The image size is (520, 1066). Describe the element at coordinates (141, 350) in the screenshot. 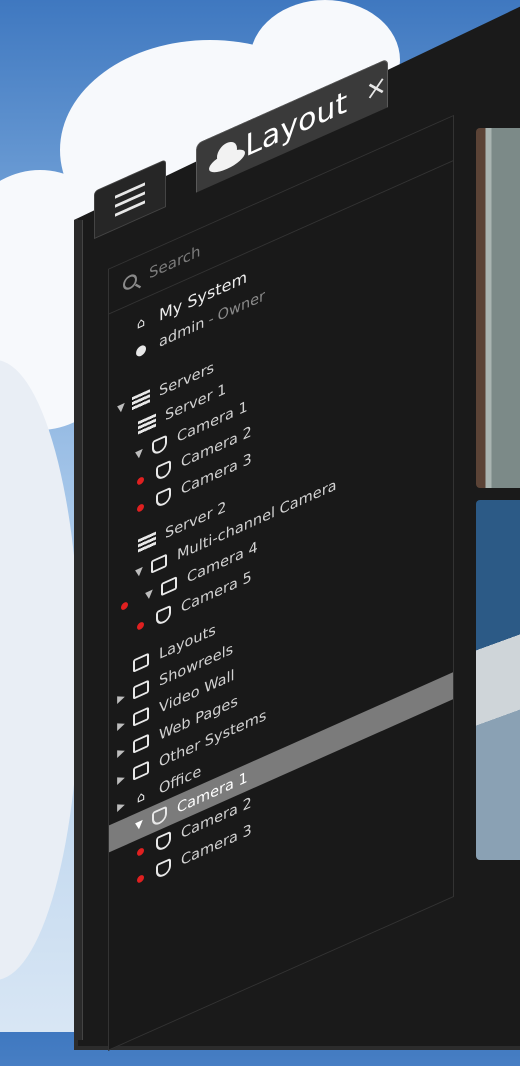

I see `user-icon: ●` at that location.